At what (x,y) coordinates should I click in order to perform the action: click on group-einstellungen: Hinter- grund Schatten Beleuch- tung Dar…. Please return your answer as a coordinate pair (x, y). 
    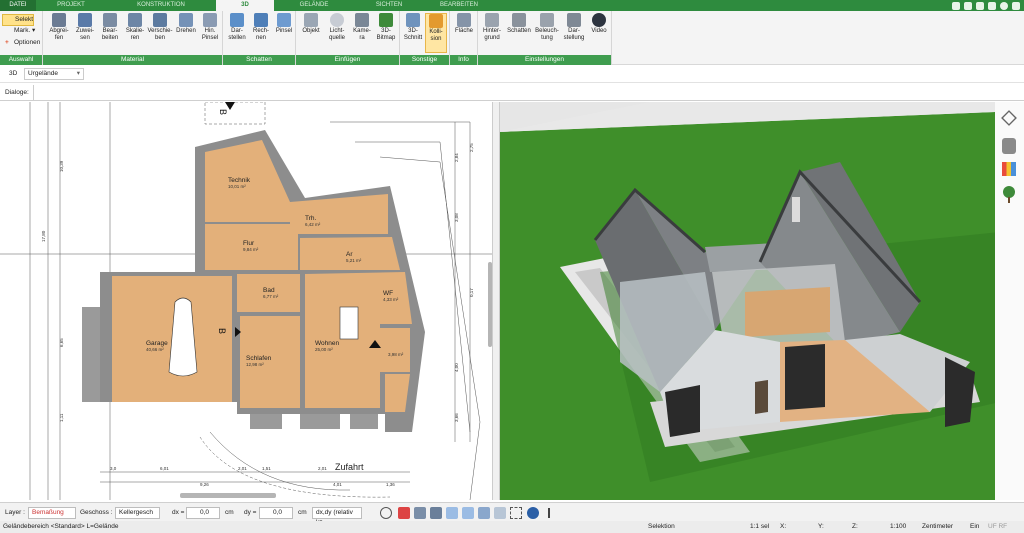
    Looking at the image, I should click on (545, 38).